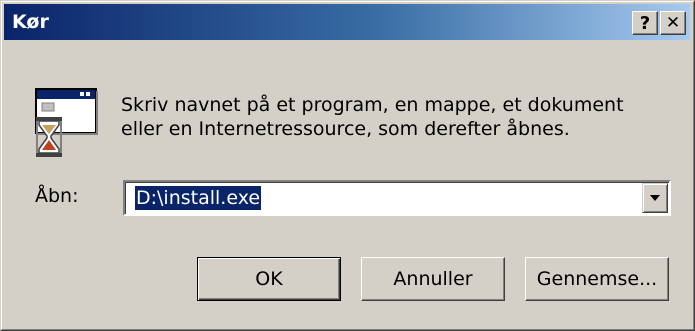  I want to click on title-bar: Kør ? ✕, so click(347, 22).